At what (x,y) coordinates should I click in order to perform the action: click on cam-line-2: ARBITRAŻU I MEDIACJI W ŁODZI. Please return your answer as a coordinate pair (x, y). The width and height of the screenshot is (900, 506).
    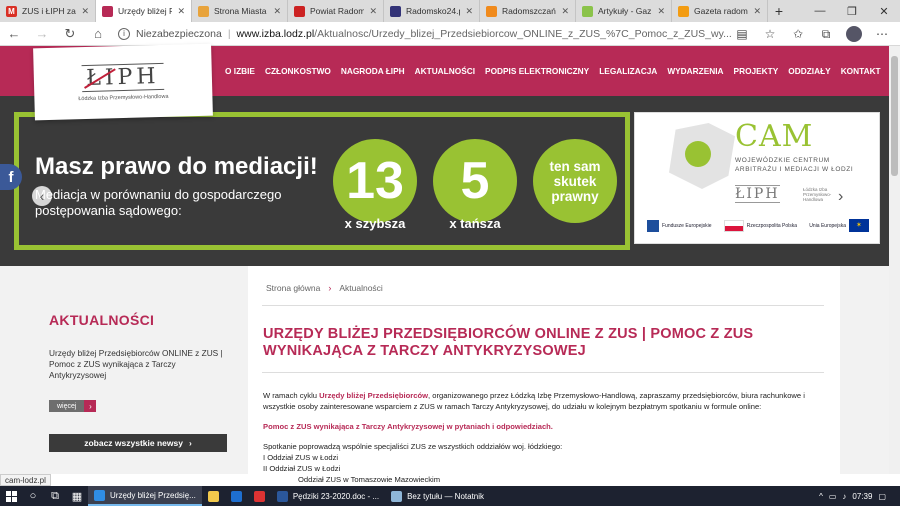
    Looking at the image, I should click on (794, 169).